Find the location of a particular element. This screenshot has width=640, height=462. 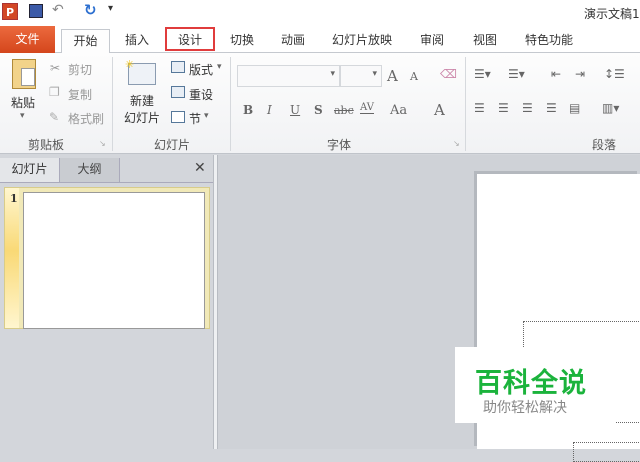

title-bar: P ↶ ↻ ▾ 演示文稿1 is located at coordinates (320, 12).